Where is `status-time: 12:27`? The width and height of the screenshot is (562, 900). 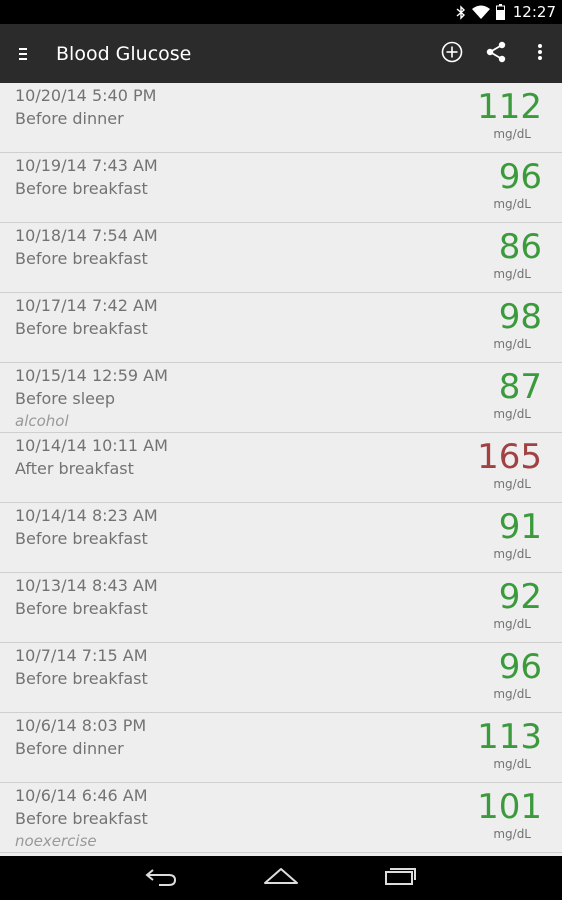
status-time: 12:27 is located at coordinates (534, 12).